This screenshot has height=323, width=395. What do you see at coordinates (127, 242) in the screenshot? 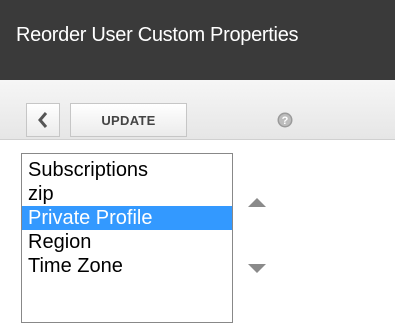
I see `list-item: Region` at bounding box center [127, 242].